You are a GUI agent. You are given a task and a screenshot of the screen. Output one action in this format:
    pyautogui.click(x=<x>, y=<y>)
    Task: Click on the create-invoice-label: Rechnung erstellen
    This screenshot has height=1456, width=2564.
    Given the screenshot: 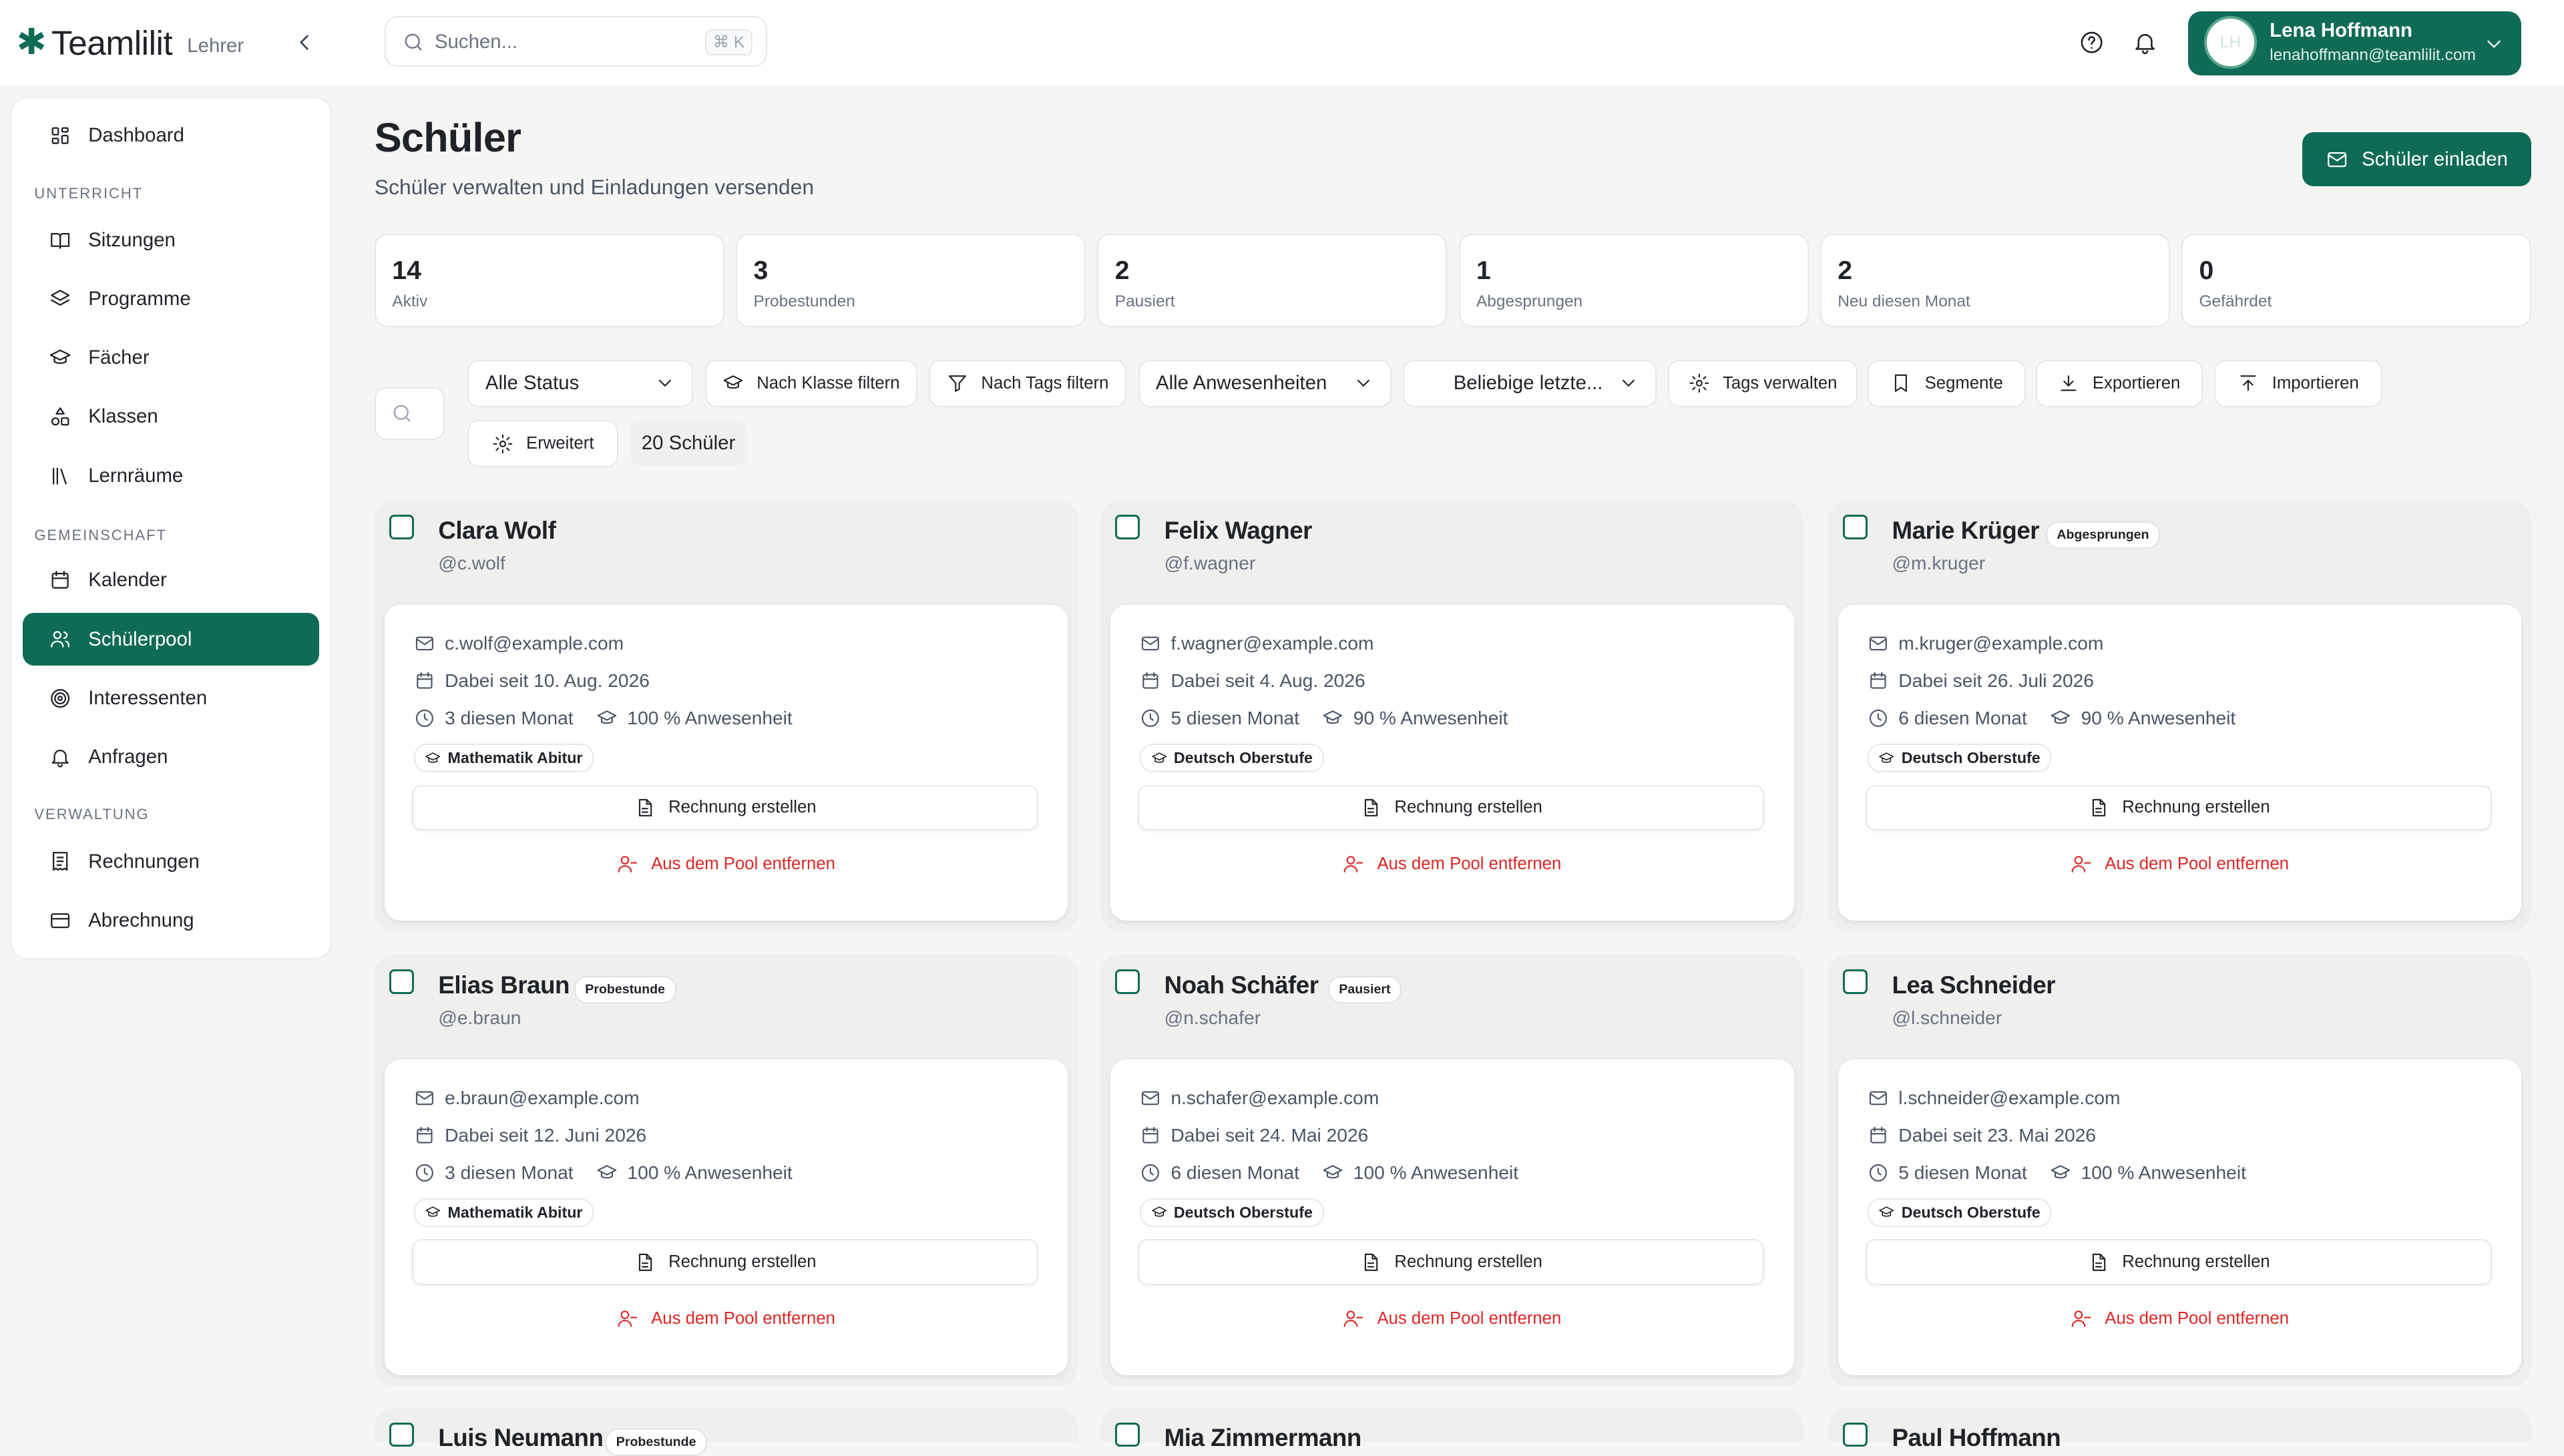 What is the action you would take?
    pyautogui.click(x=742, y=1262)
    